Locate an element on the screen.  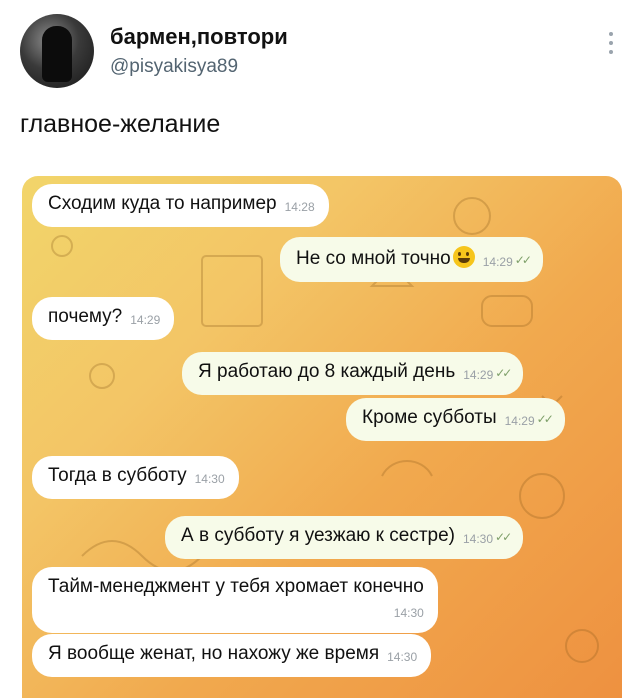
message-time: 14:28 is located at coordinates (299, 207).